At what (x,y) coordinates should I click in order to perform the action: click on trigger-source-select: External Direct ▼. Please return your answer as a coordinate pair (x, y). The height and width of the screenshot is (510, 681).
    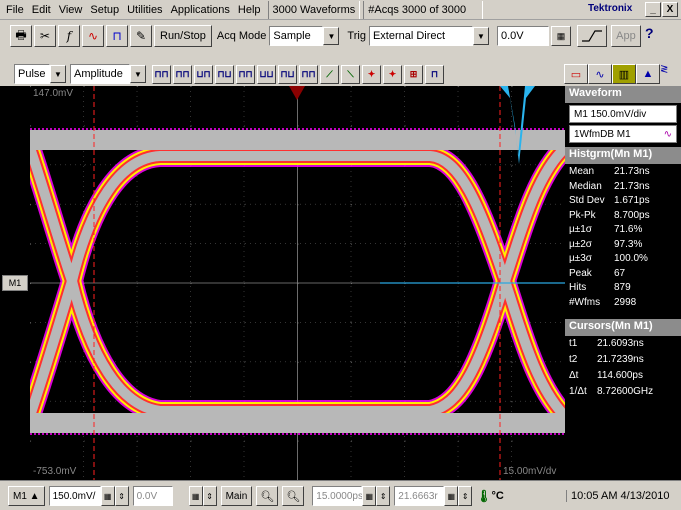
    Looking at the image, I should click on (428, 36).